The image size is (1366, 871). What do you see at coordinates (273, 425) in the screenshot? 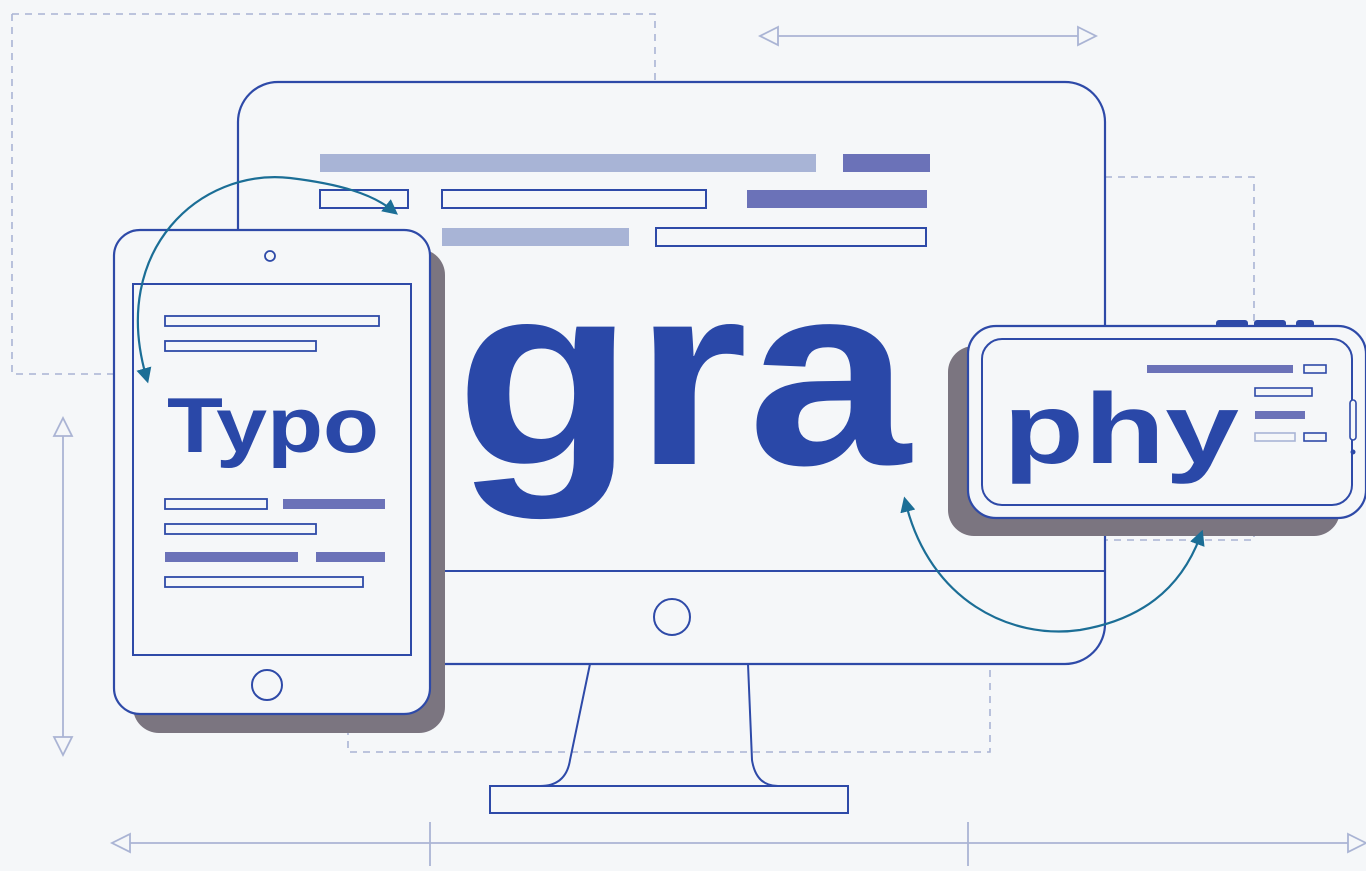
I see `word-tablet: Typo` at bounding box center [273, 425].